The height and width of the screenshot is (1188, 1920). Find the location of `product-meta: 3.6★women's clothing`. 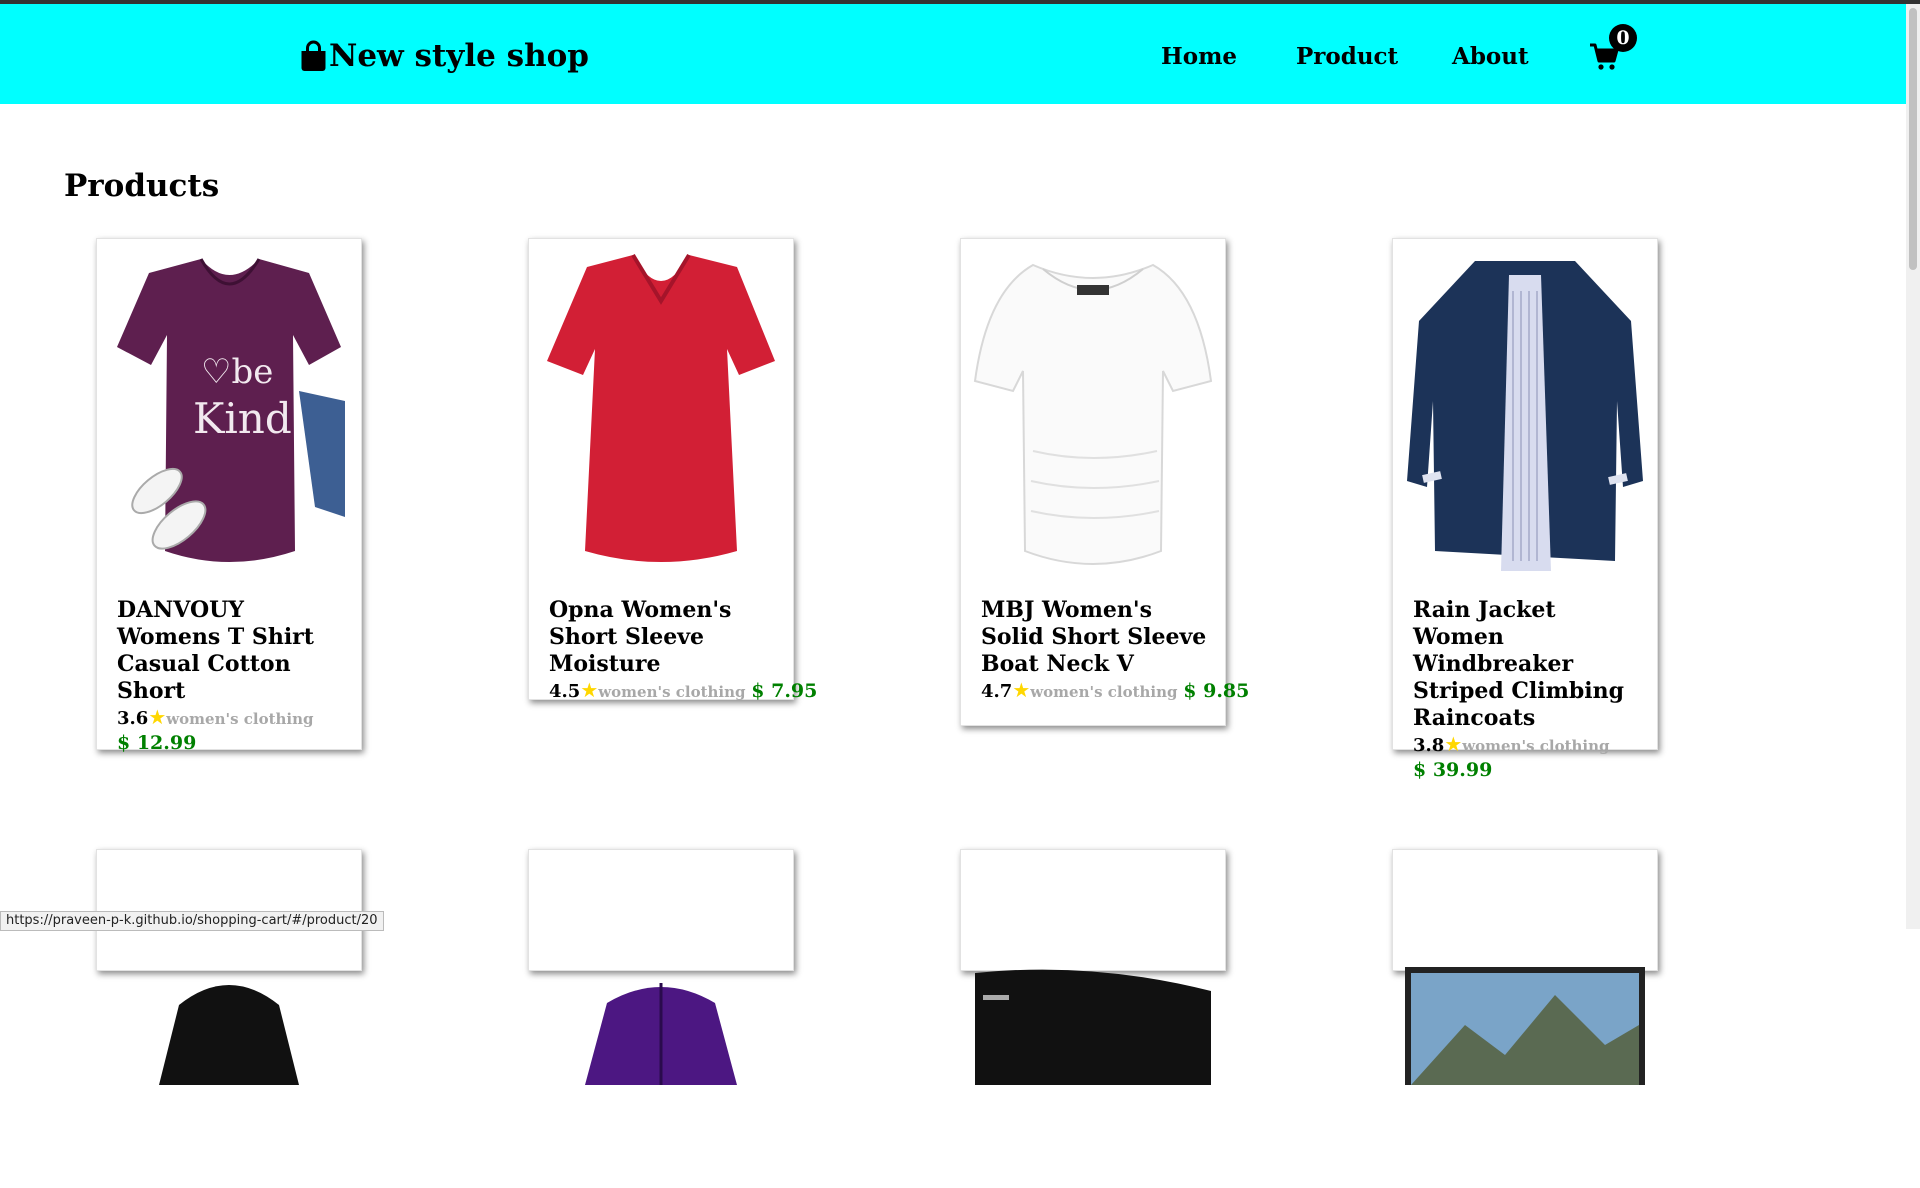

product-meta: 3.6★women's clothing is located at coordinates (231, 718).